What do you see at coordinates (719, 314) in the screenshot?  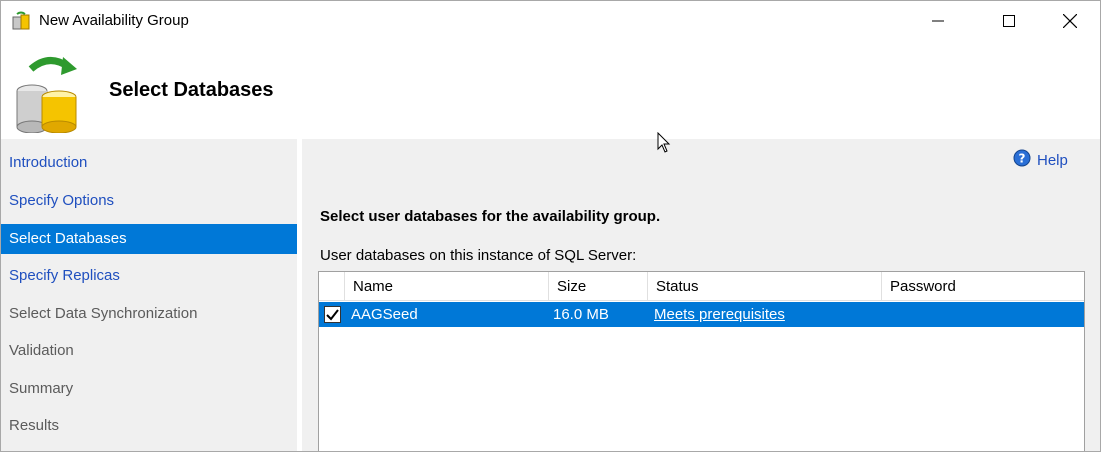 I see `cell-status-link: Meets prerequisites` at bounding box center [719, 314].